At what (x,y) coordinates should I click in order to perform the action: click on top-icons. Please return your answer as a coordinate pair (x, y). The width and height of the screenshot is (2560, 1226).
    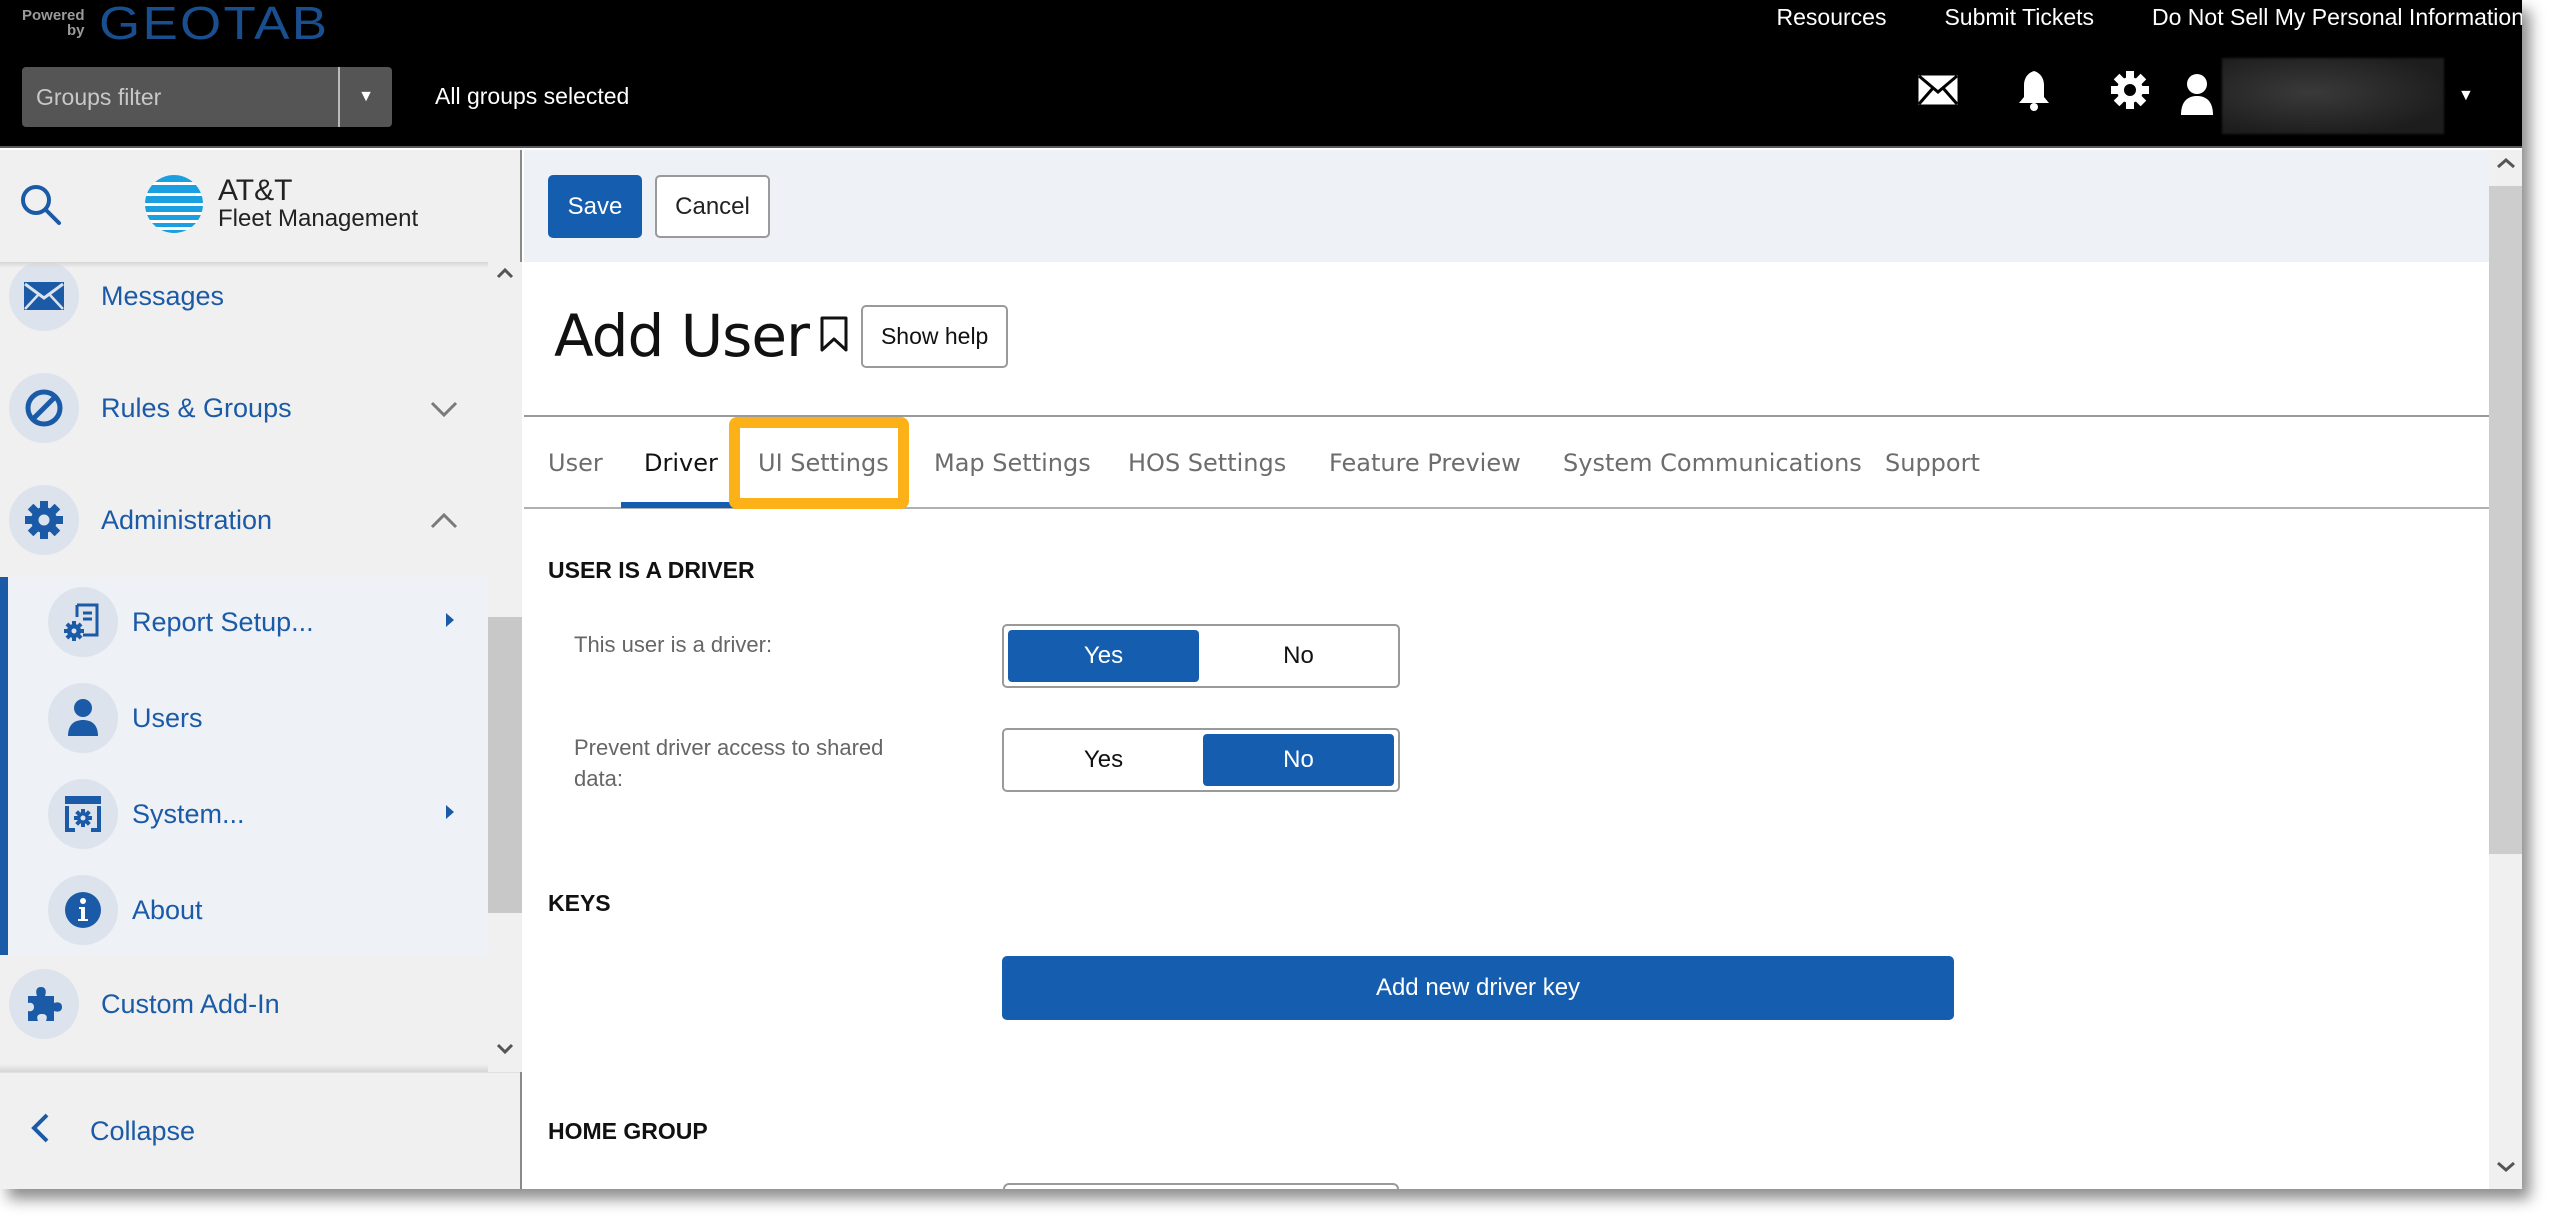
    Looking at the image, I should click on (2034, 90).